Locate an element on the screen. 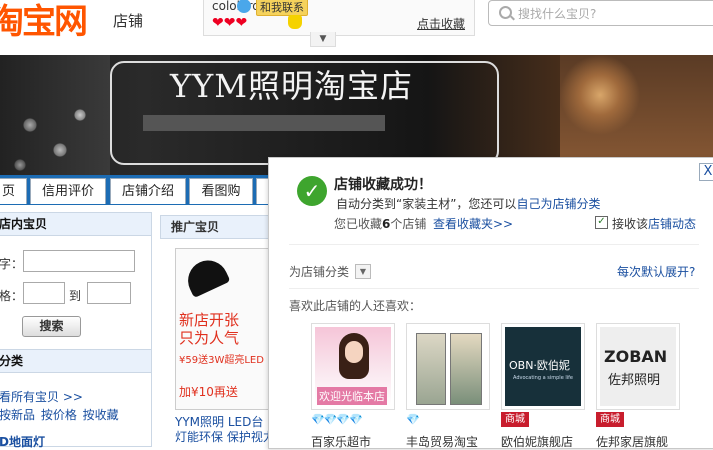 The image size is (713, 450). promo-text-1: 新店开张 is located at coordinates (209, 320).